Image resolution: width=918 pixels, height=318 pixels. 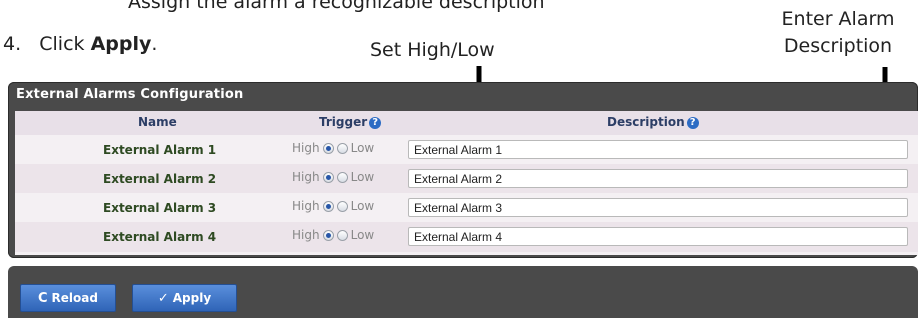 What do you see at coordinates (65, 44) in the screenshot?
I see `step-prefix: Click` at bounding box center [65, 44].